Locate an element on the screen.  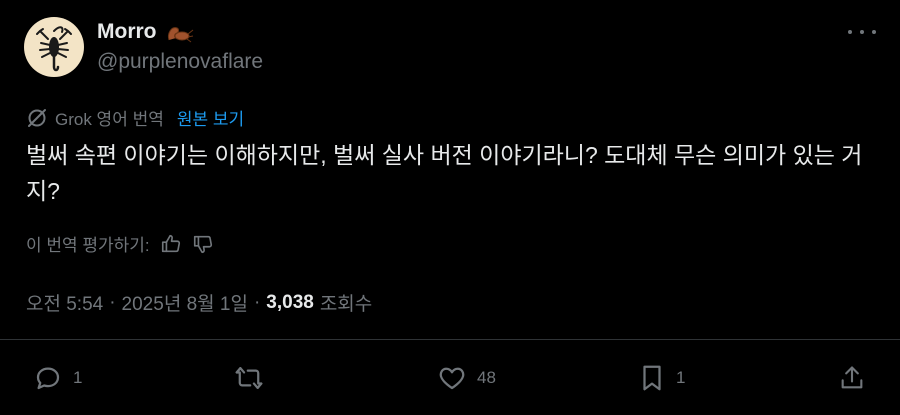
translation-provider-label: Grok 영어 번역 is located at coordinates (109, 119).